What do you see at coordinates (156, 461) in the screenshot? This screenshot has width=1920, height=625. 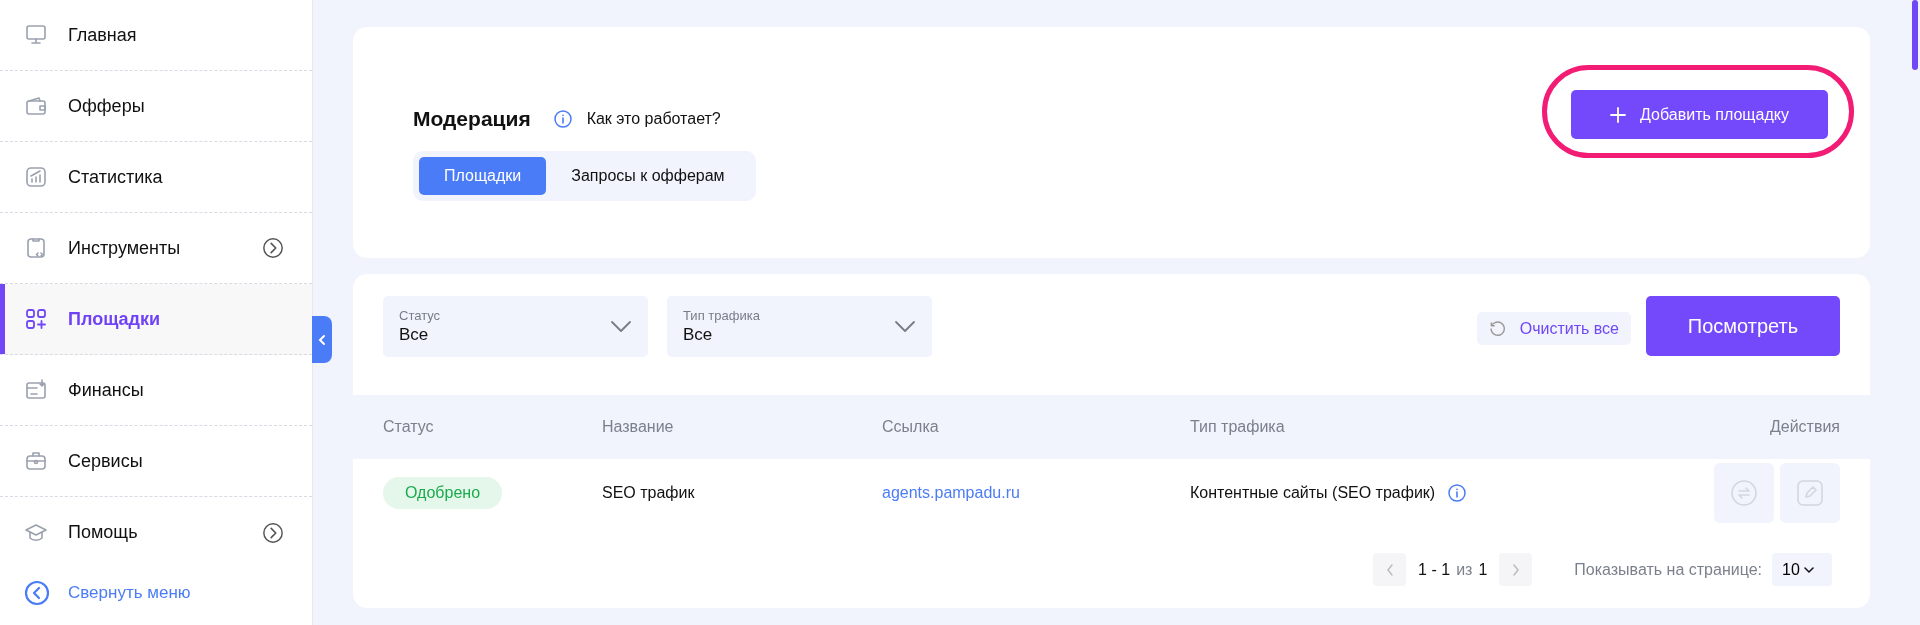 I see `sidebar-item: Сервисы` at bounding box center [156, 461].